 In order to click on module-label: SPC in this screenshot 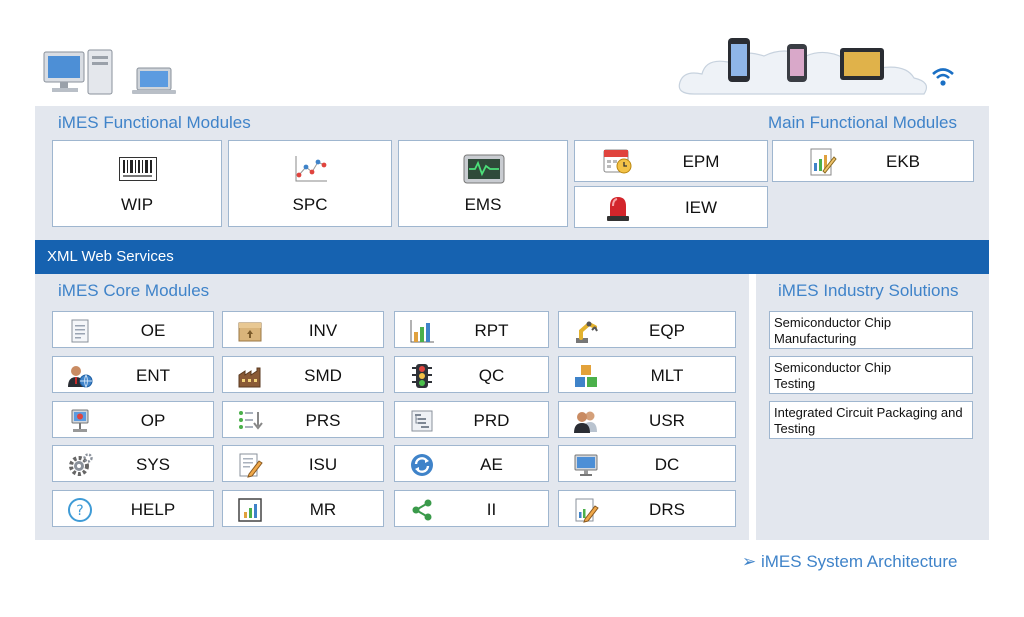, I will do `click(310, 204)`.